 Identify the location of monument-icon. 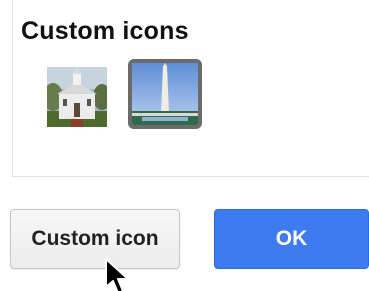
(165, 94).